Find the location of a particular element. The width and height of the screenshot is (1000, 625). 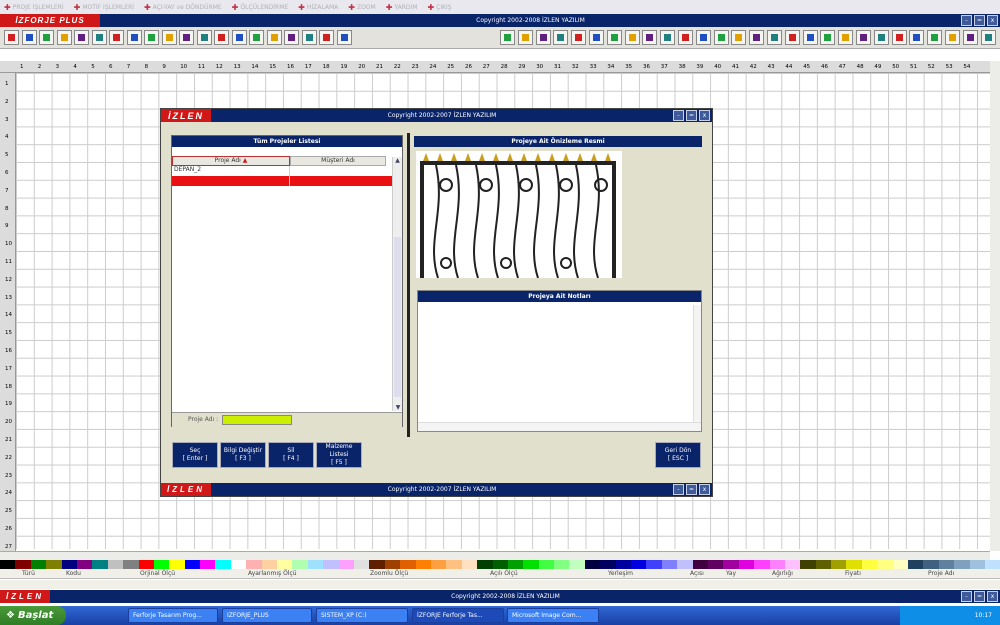

menu-item-4: ✚ HİZALAMA is located at coordinates (318, 7).